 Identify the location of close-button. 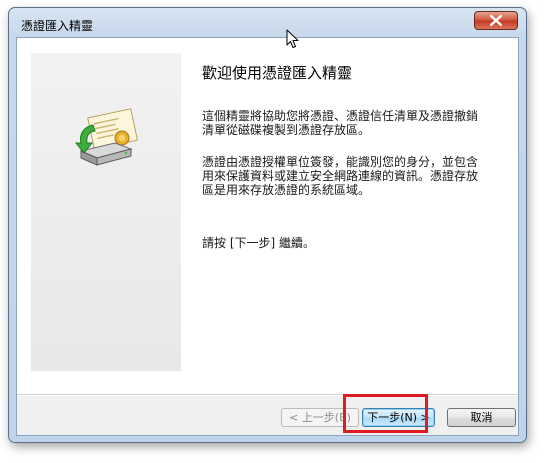
(496, 20).